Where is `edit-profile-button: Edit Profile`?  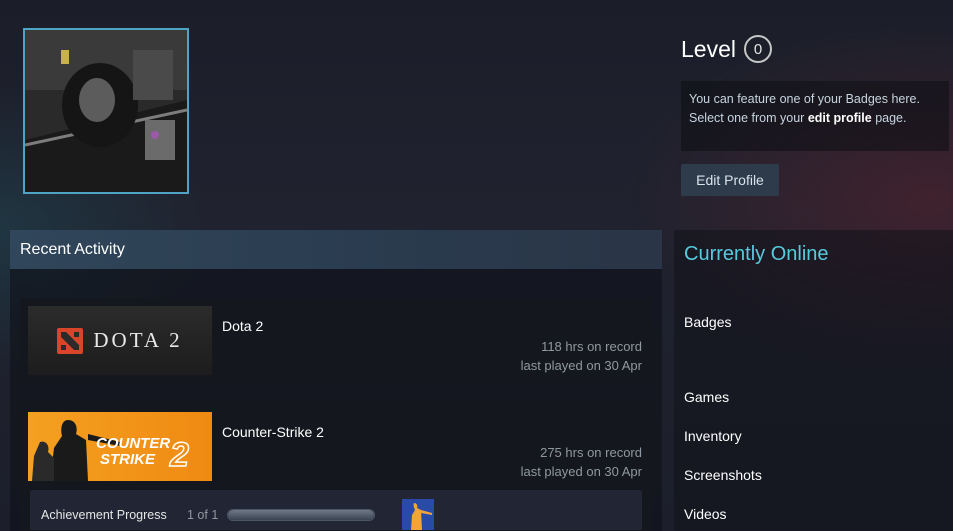 edit-profile-button: Edit Profile is located at coordinates (730, 180).